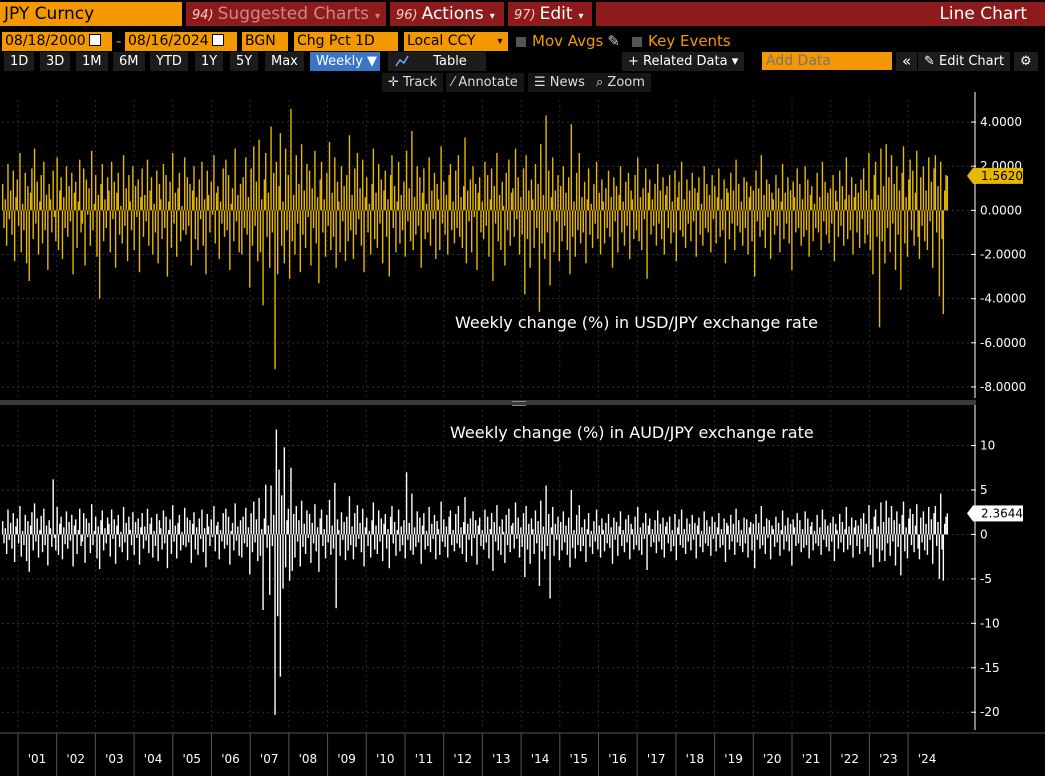 Image resolution: width=1045 pixels, height=776 pixels. Describe the element at coordinates (462, 759) in the screenshot. I see `x-tick-label: '12` at that location.